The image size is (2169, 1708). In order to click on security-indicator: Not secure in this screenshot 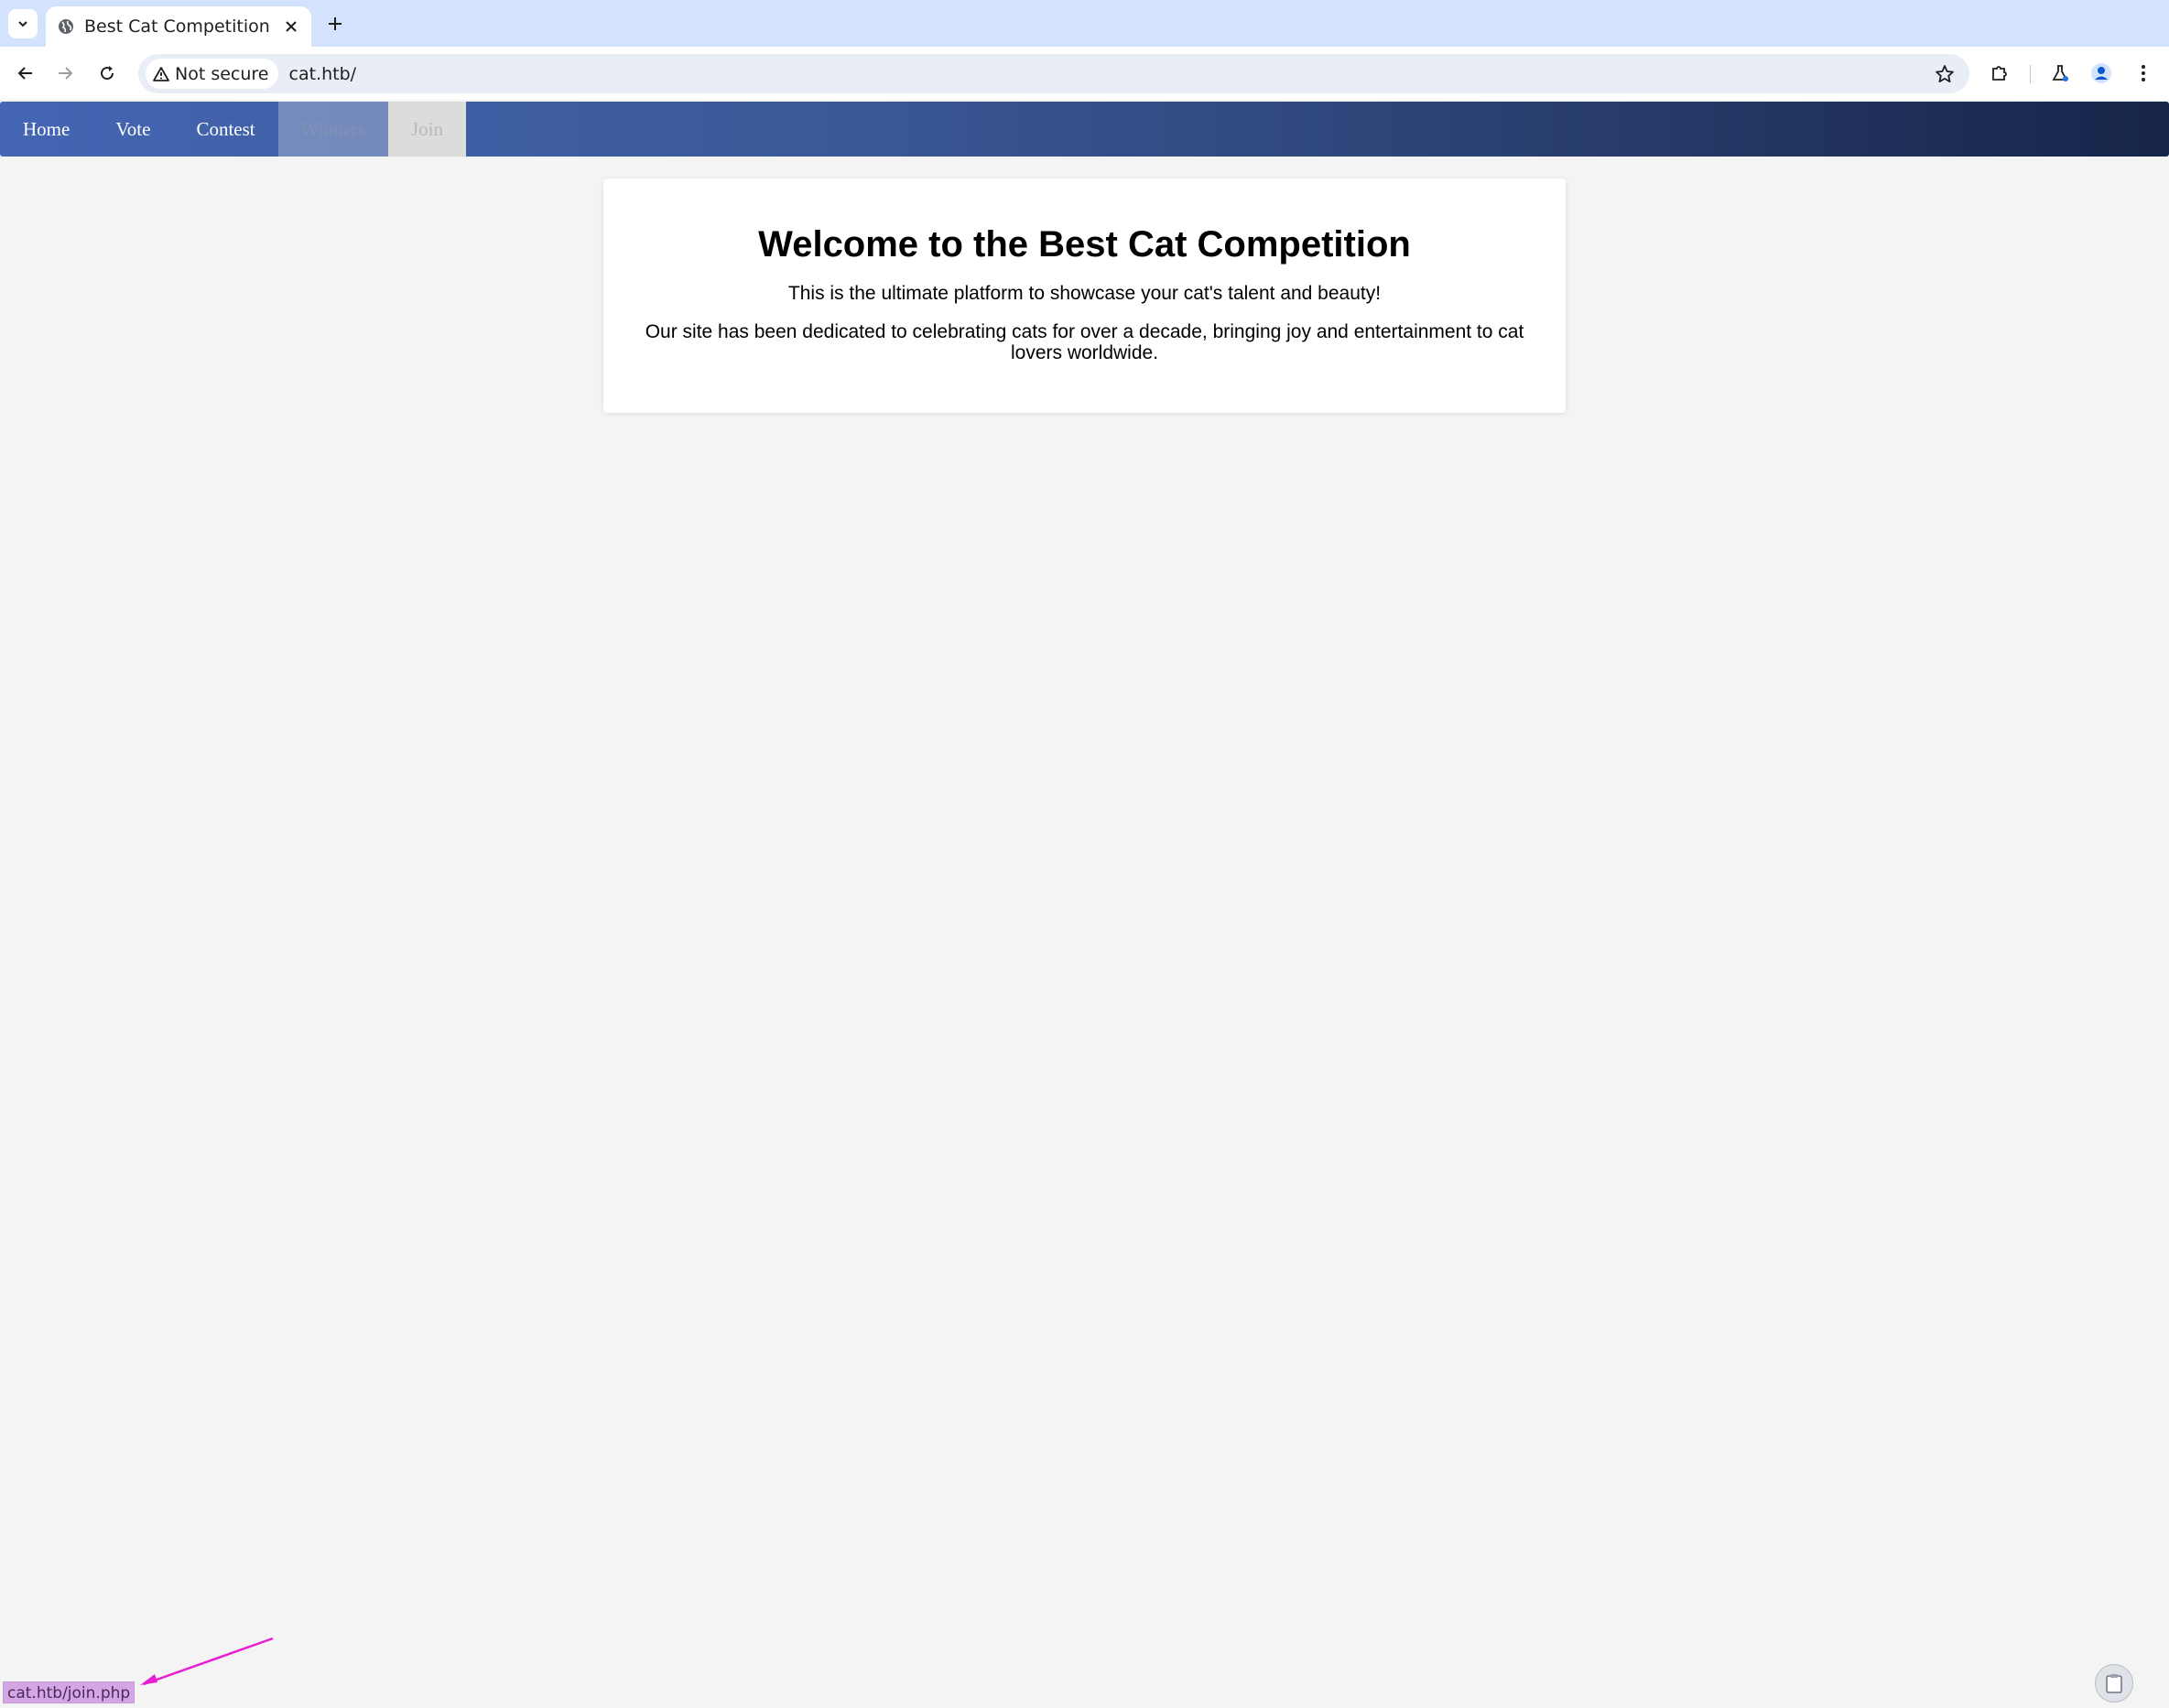, I will do `click(212, 74)`.